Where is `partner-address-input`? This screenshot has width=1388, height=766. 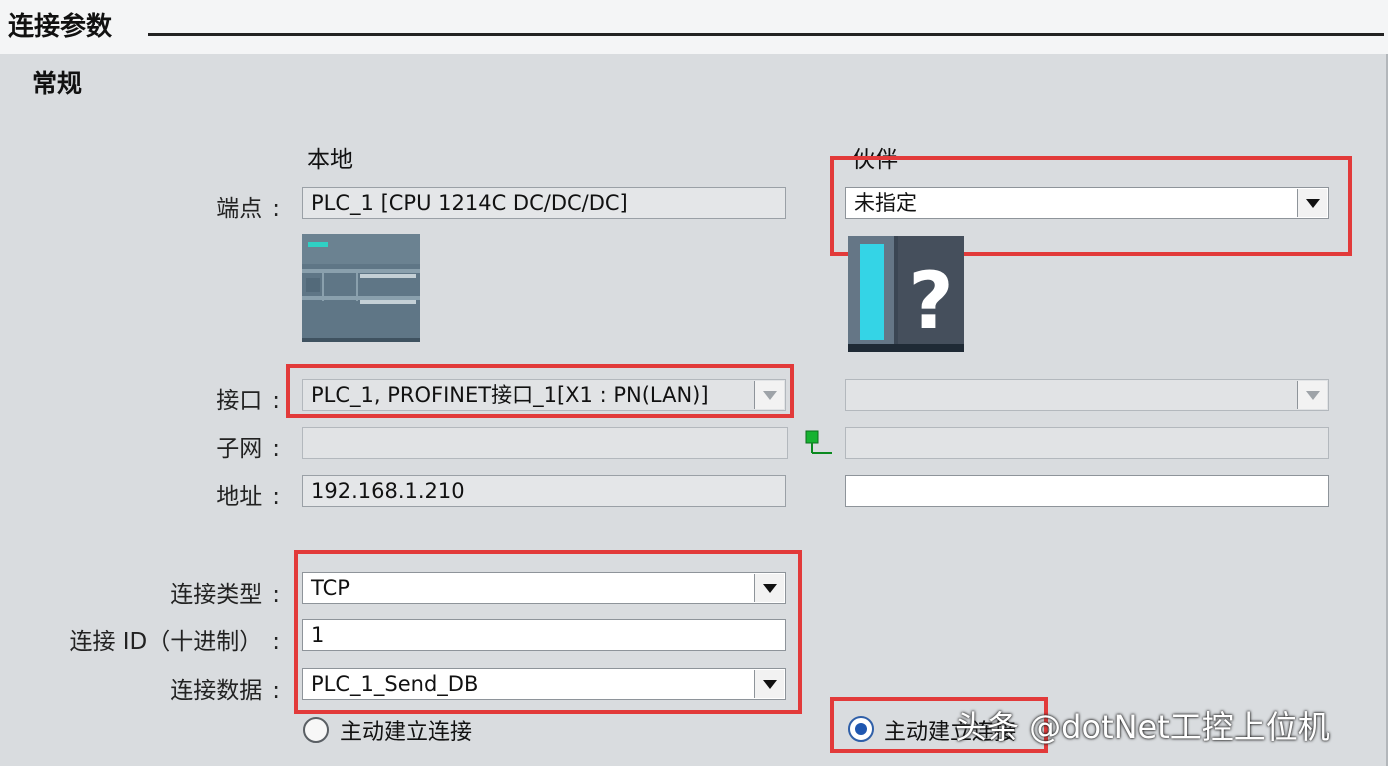
partner-address-input is located at coordinates (1087, 491).